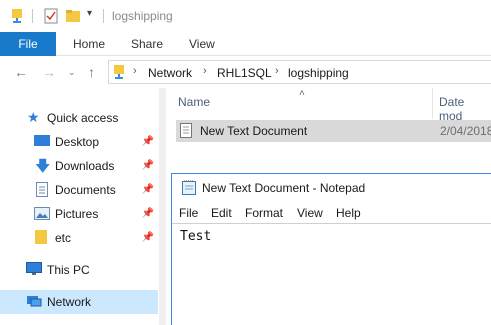  I want to click on file-date: 2/04/2018, so click(465, 131).